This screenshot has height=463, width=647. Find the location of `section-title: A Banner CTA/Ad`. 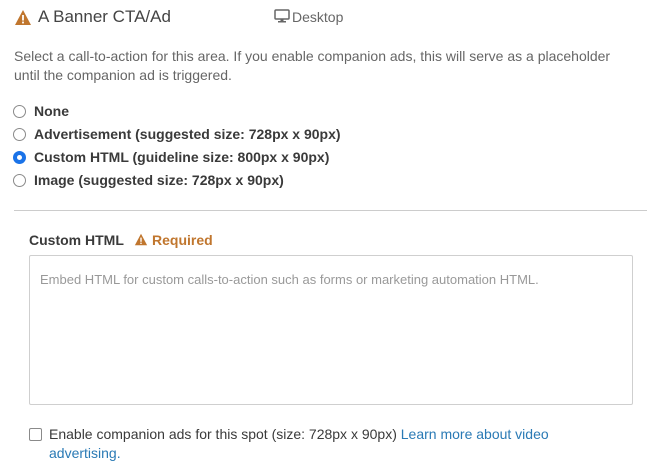

section-title: A Banner CTA/Ad is located at coordinates (104, 16).